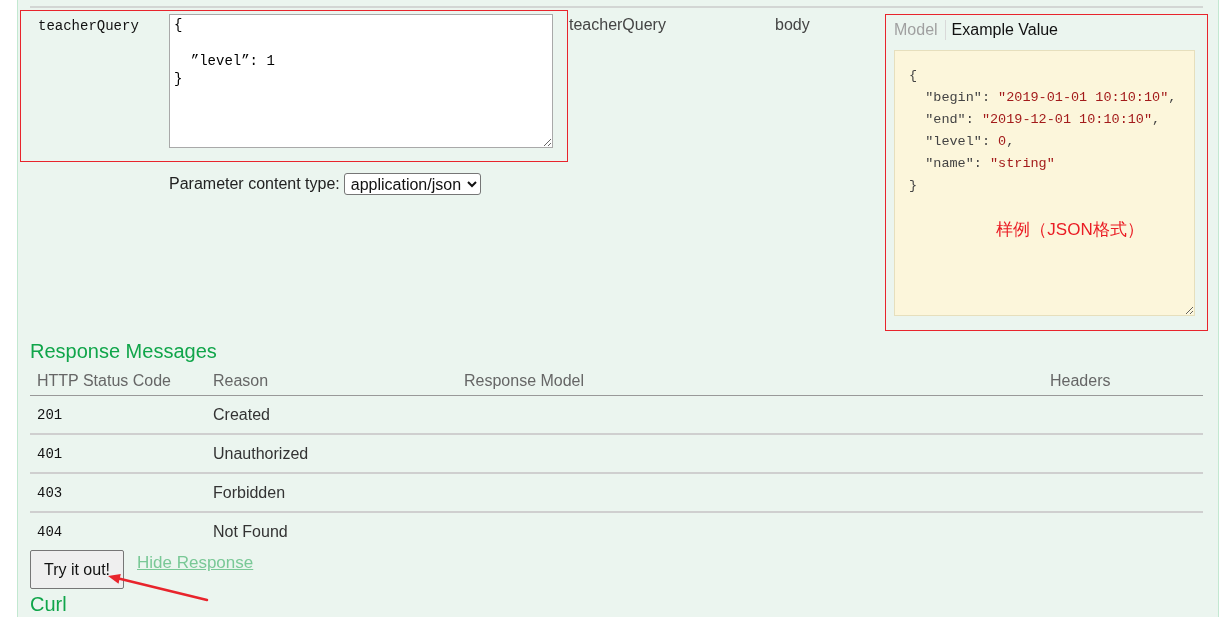 The height and width of the screenshot is (617, 1222). What do you see at coordinates (1070, 230) in the screenshot?
I see `annotation-note: 样例（JSON格式）` at bounding box center [1070, 230].